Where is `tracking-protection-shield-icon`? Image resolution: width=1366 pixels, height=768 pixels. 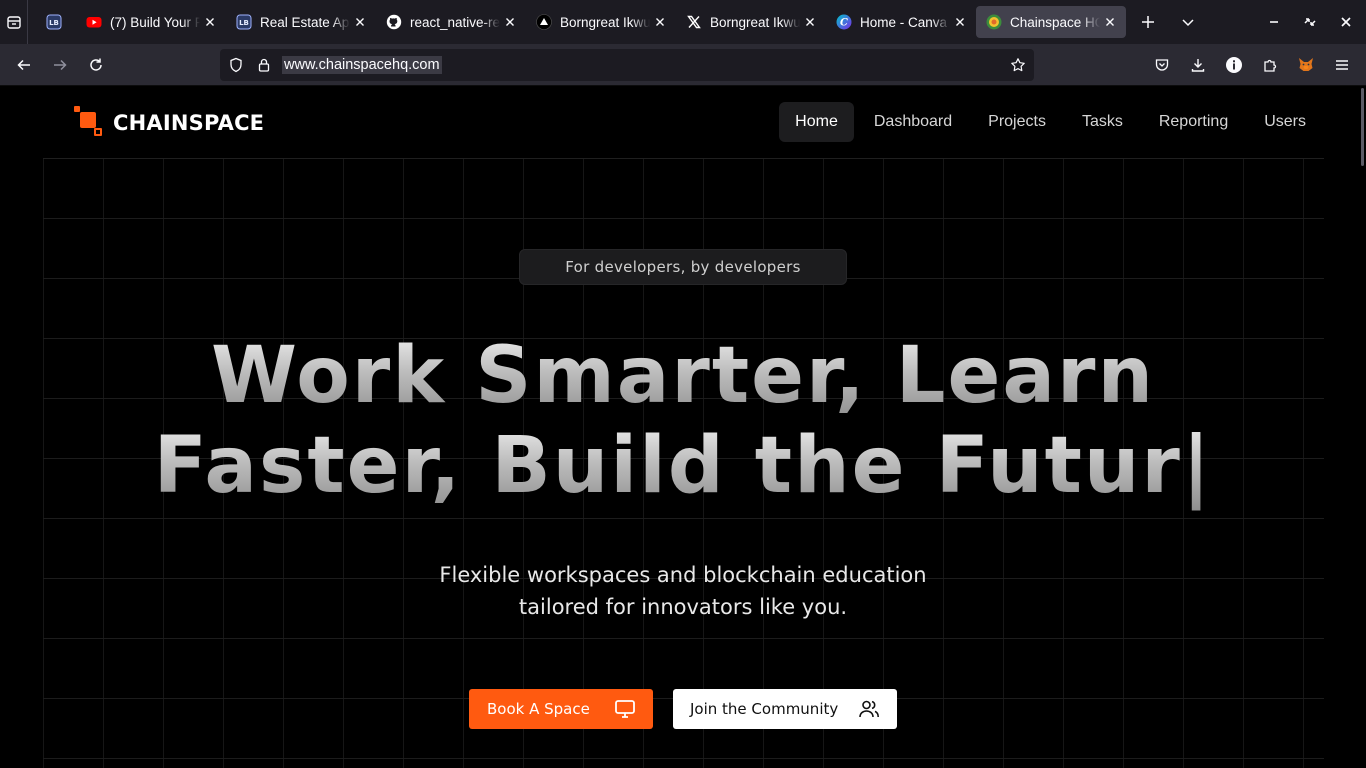 tracking-protection-shield-icon is located at coordinates (236, 65).